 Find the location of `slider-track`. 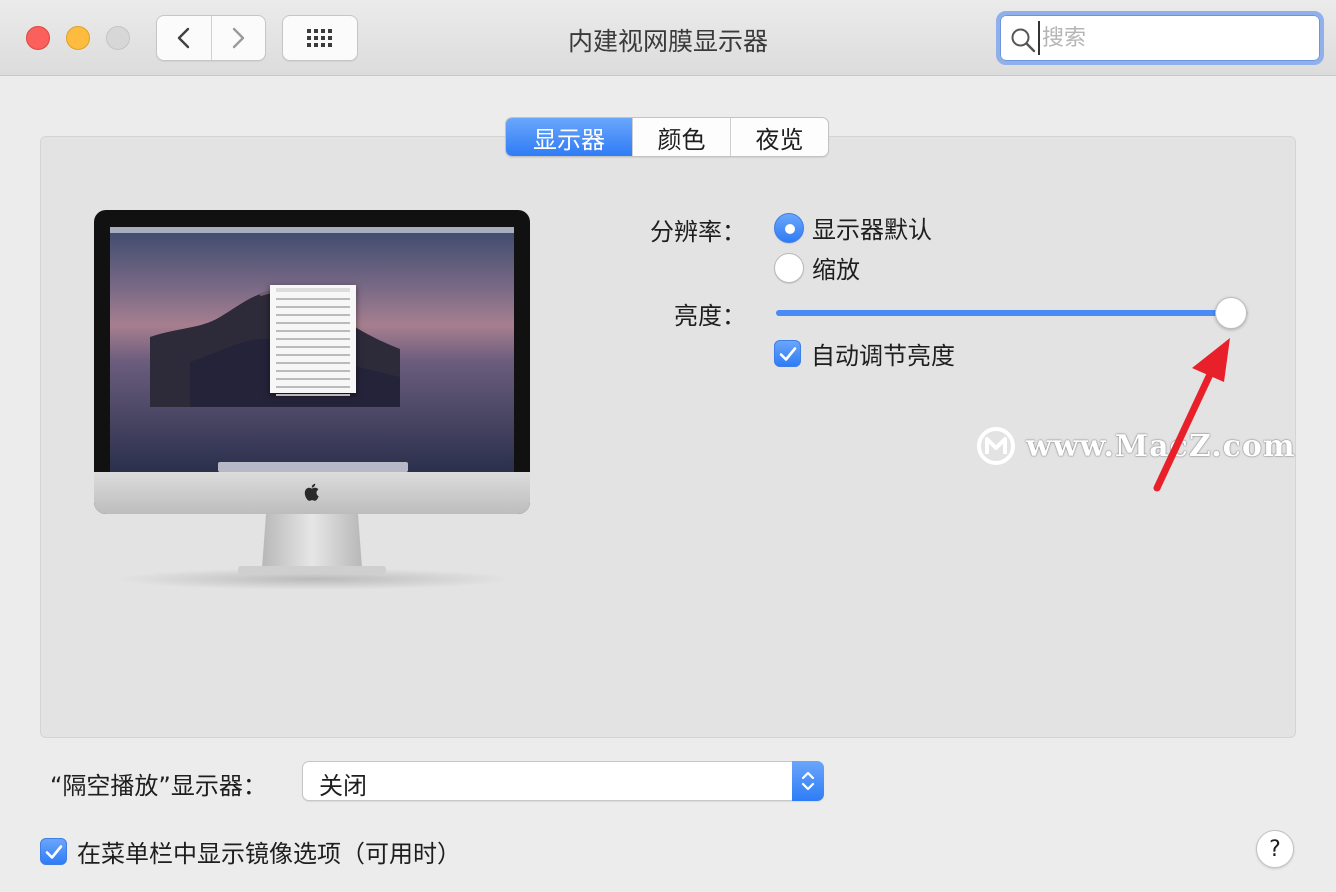

slider-track is located at coordinates (1012, 313).